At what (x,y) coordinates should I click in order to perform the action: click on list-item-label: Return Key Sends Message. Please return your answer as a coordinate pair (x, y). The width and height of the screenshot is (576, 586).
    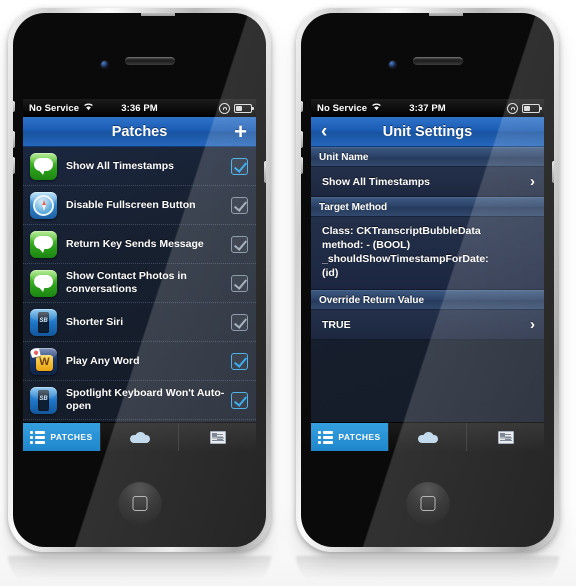
    Looking at the image, I should click on (135, 243).